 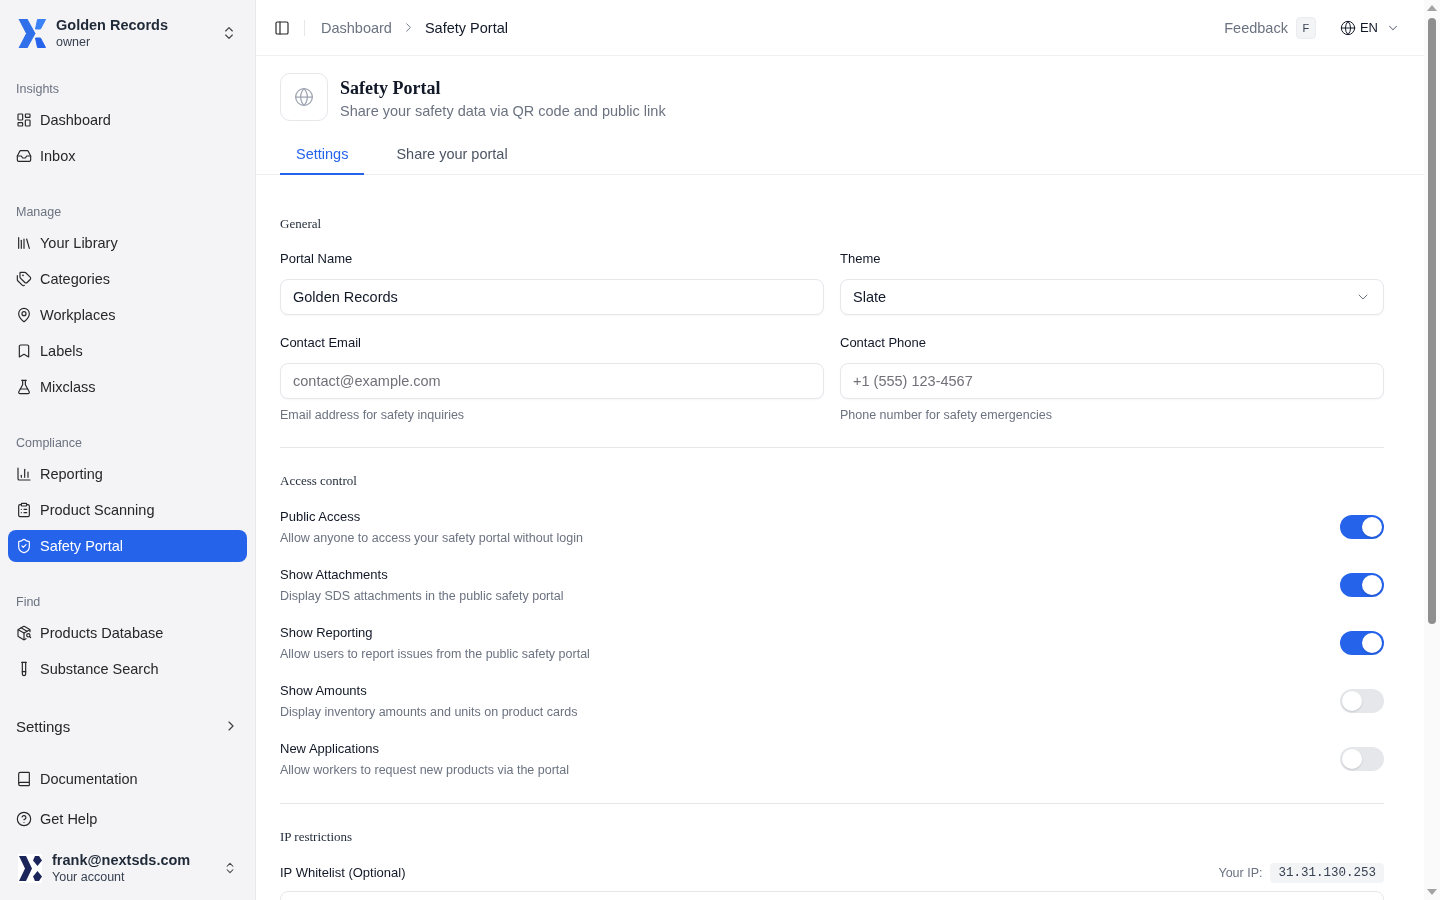 I want to click on account-switcher: frank@nextsds.com Your account, so click(x=127, y=868).